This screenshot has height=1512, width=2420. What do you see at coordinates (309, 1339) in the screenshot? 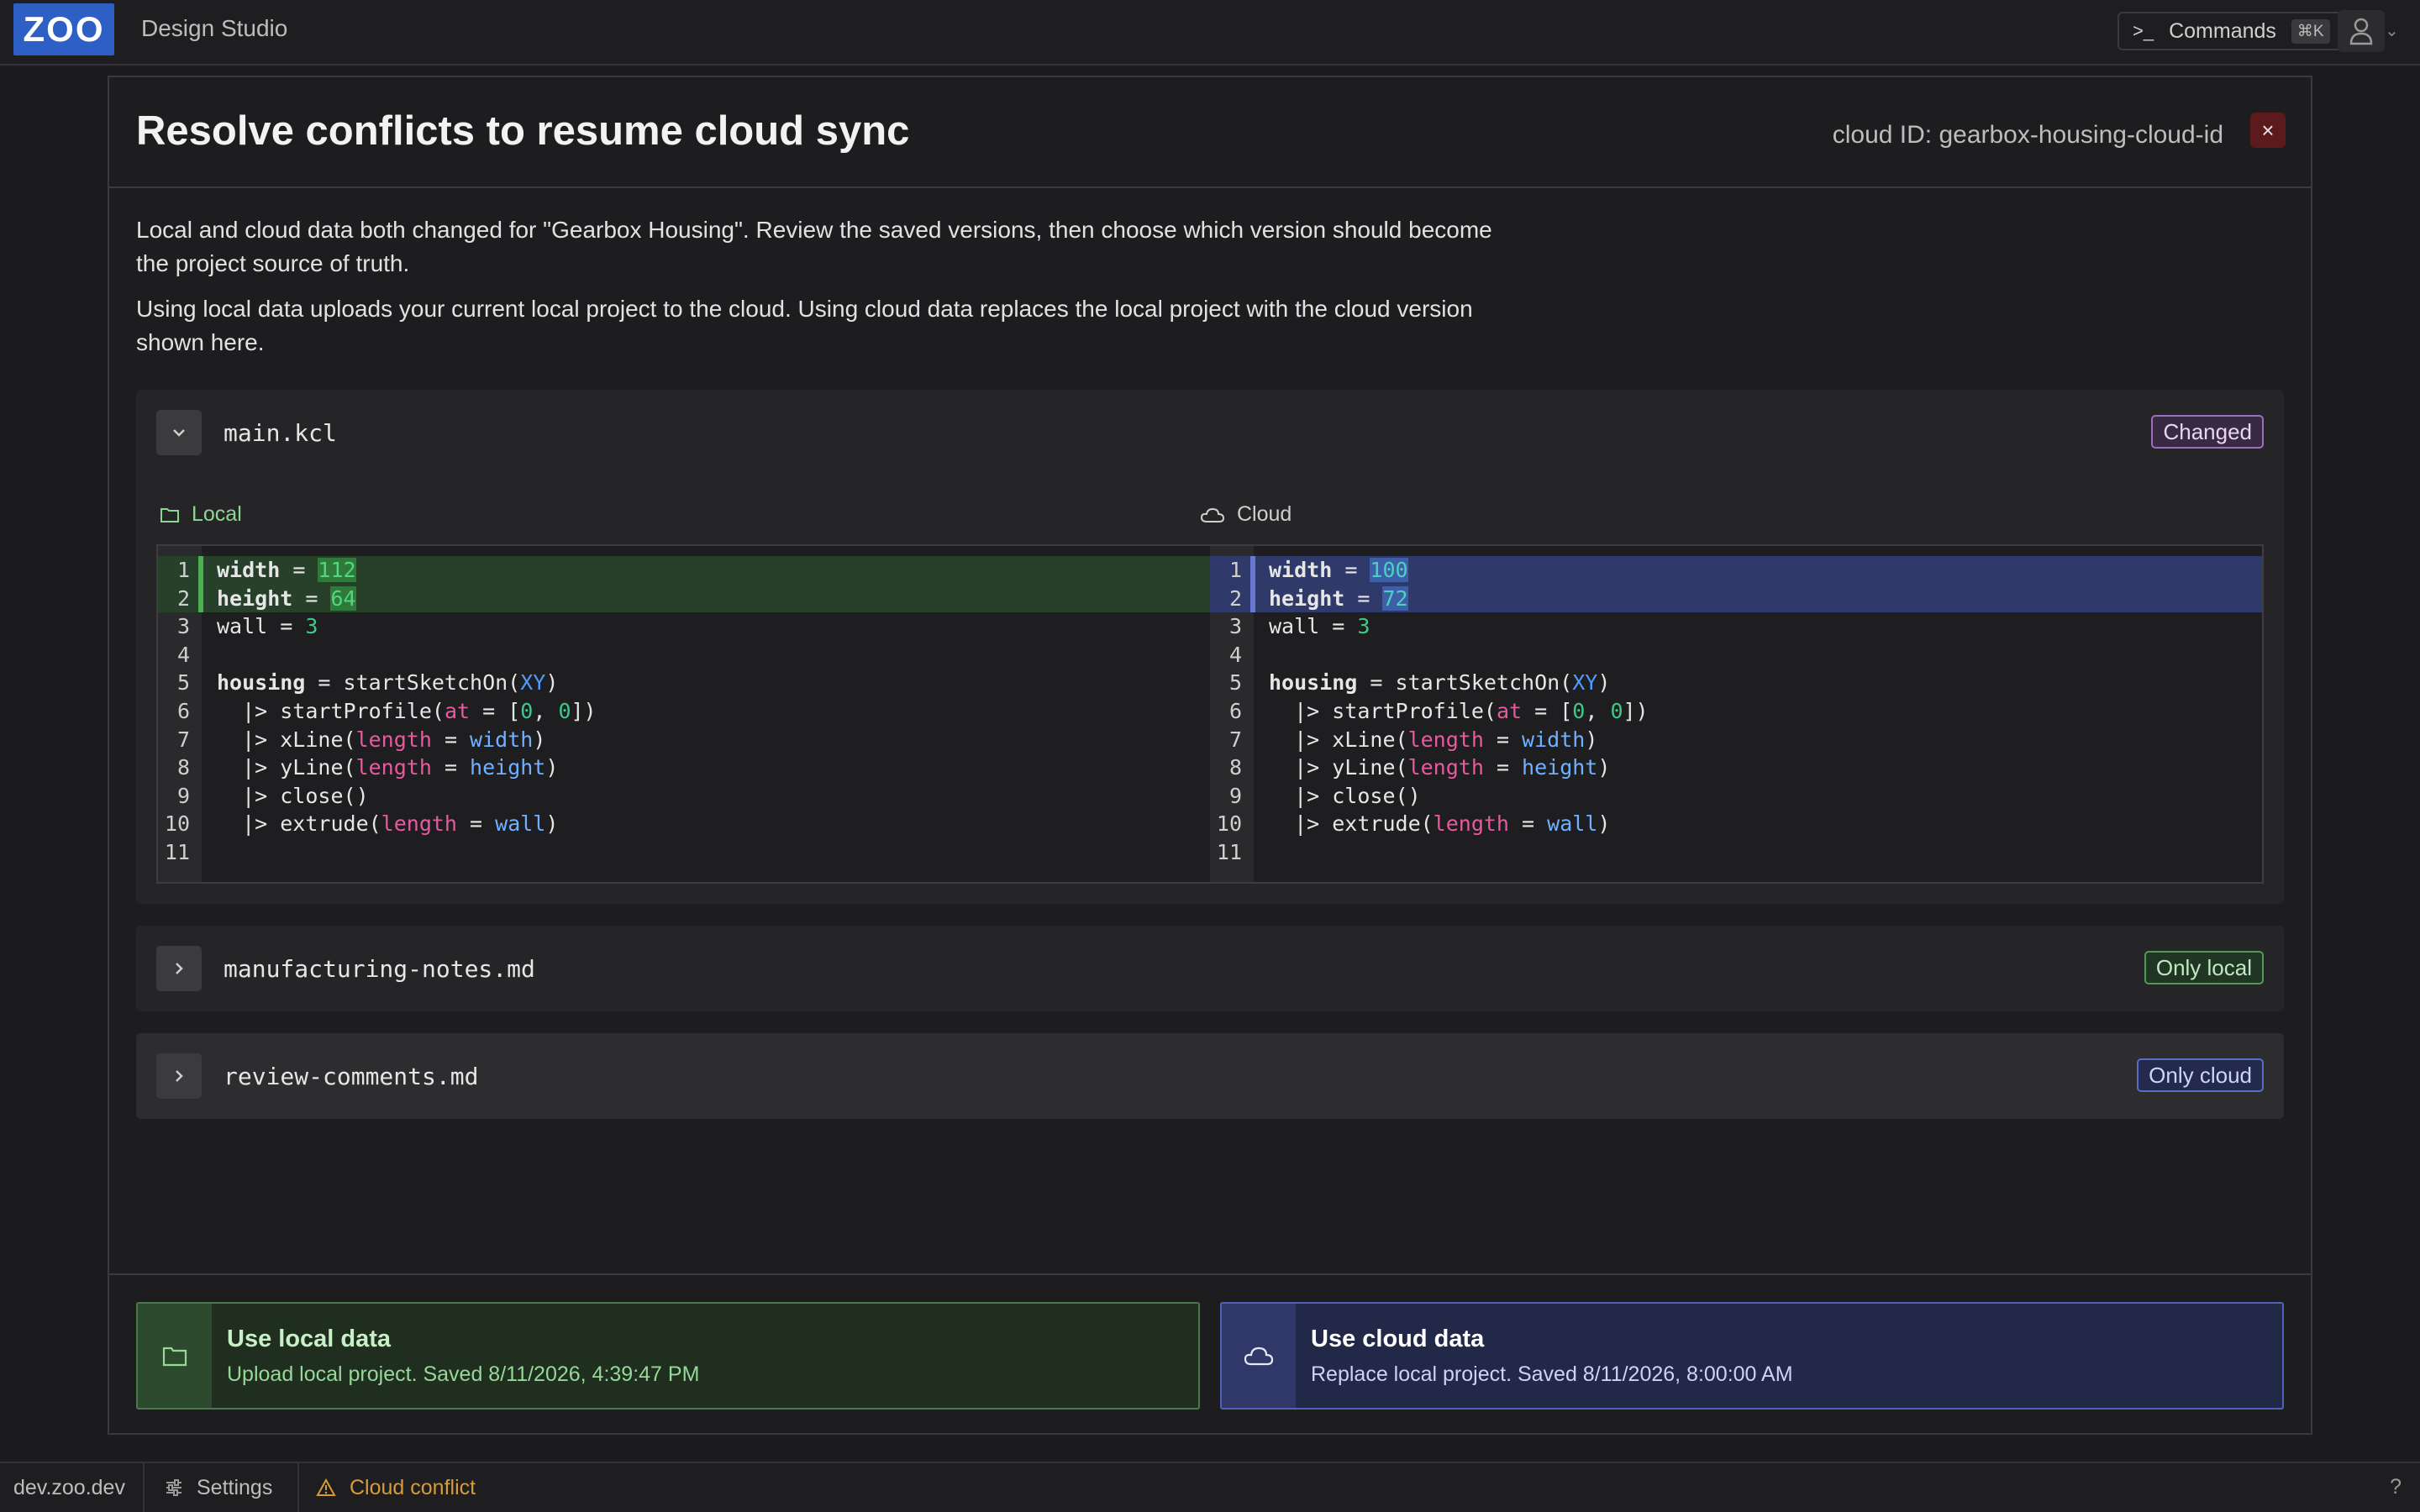
I see `use-local-title: Use local data` at bounding box center [309, 1339].